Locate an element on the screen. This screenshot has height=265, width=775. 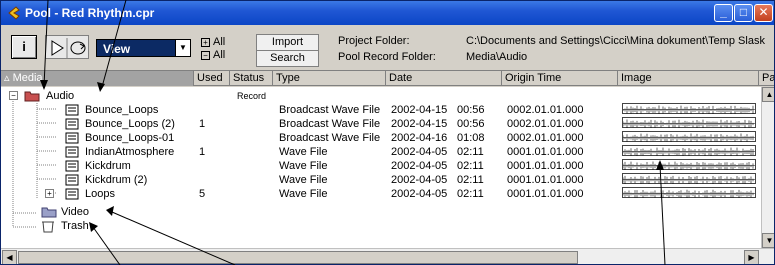
view-dropdown: View ▼ is located at coordinates (143, 48).